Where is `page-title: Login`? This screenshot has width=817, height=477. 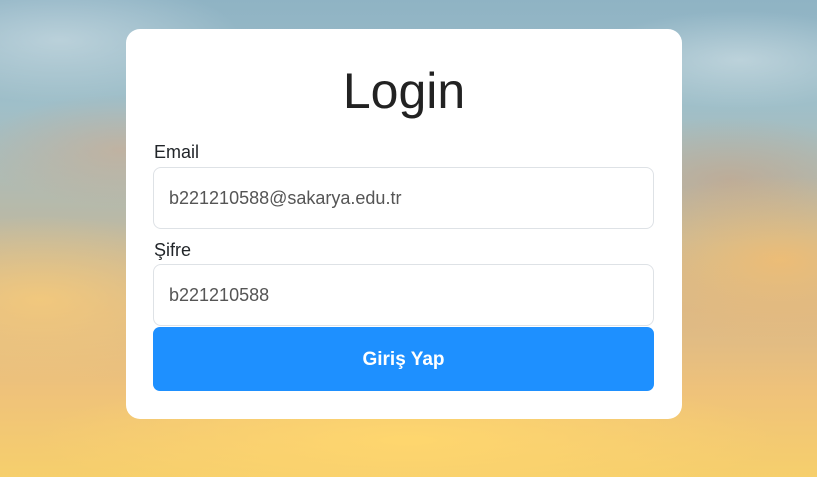
page-title: Login is located at coordinates (404, 91).